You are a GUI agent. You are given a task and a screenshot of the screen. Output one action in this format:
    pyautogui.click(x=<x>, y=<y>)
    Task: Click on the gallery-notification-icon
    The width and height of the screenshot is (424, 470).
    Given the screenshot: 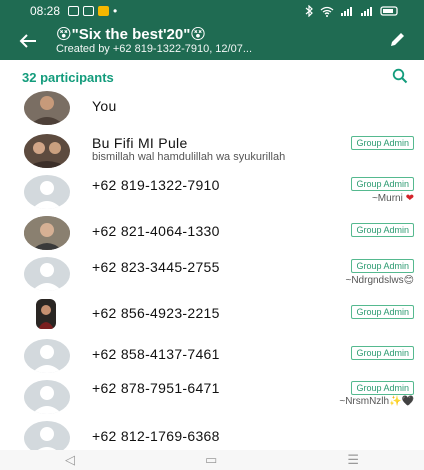 What is the action you would take?
    pyautogui.click(x=89, y=11)
    